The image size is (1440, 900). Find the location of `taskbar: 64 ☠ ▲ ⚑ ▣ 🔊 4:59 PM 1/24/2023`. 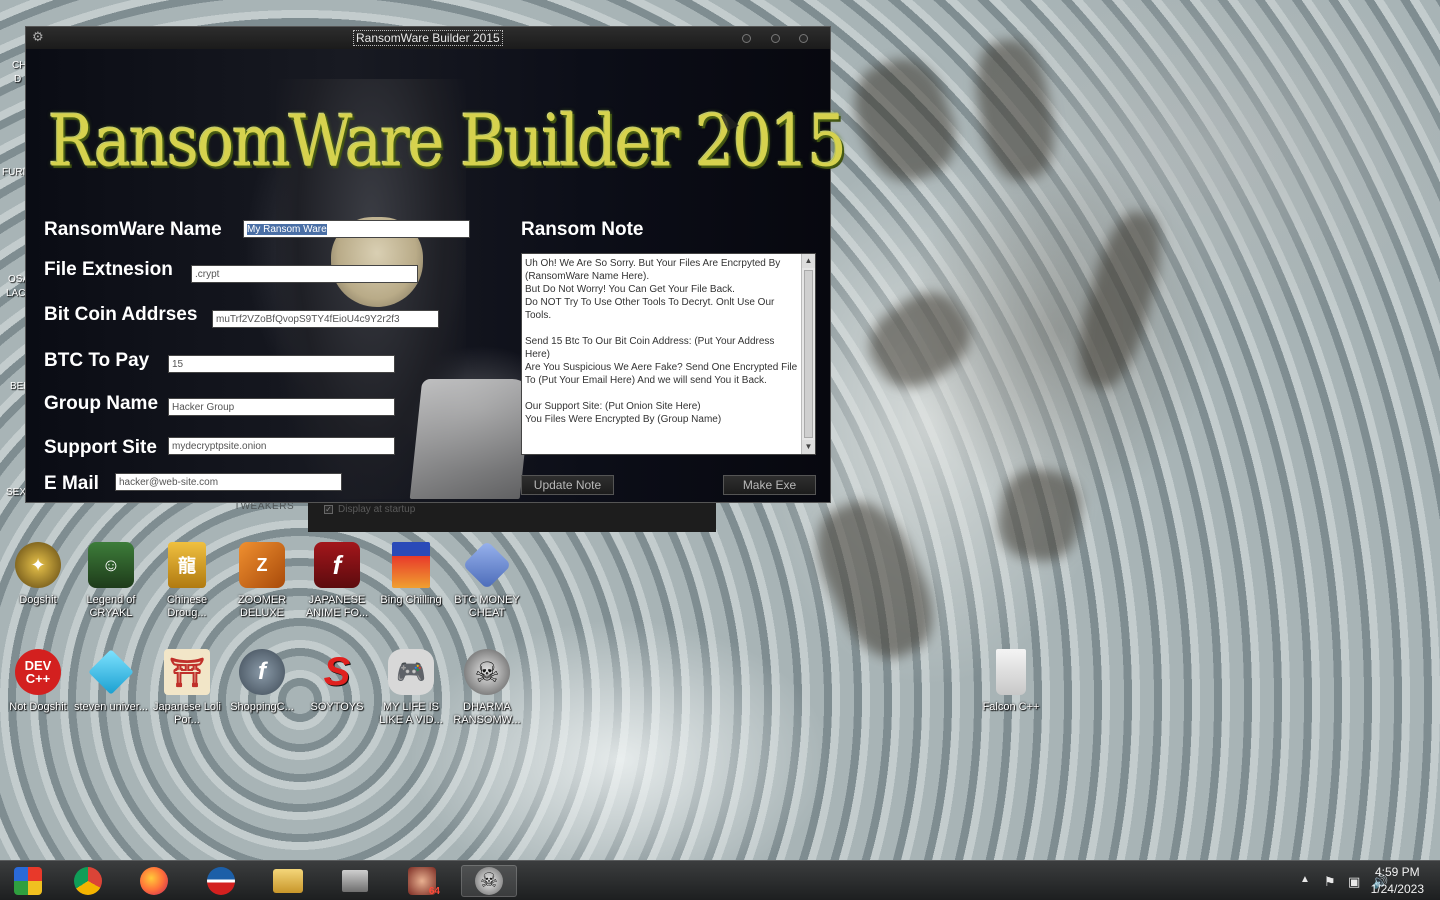

taskbar: 64 ☠ ▲ ⚑ ▣ 🔊 4:59 PM 1/24/2023 is located at coordinates (720, 880).